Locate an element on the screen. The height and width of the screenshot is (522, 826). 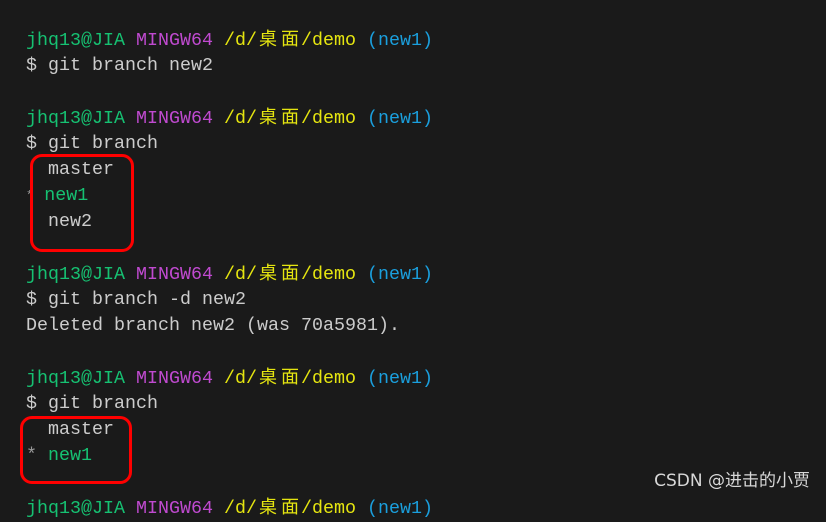
command-line: $ git branch new2 is located at coordinates (119, 65).